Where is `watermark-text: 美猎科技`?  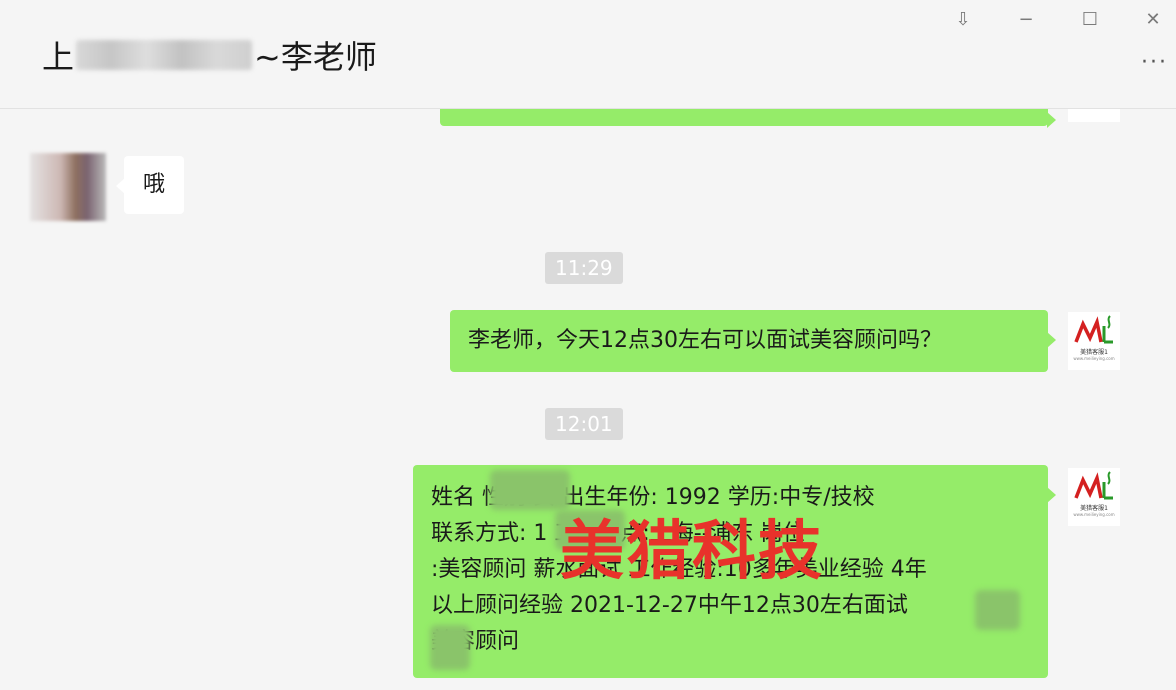
watermark-text: 美猎科技 is located at coordinates (692, 552).